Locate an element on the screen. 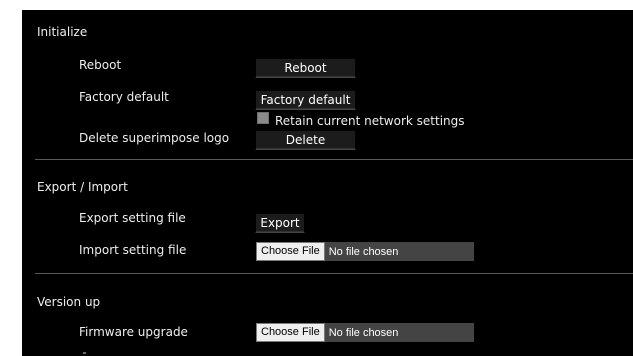 Image resolution: width=633 pixels, height=356 pixels. delete-logo-button: Delete is located at coordinates (305, 140).